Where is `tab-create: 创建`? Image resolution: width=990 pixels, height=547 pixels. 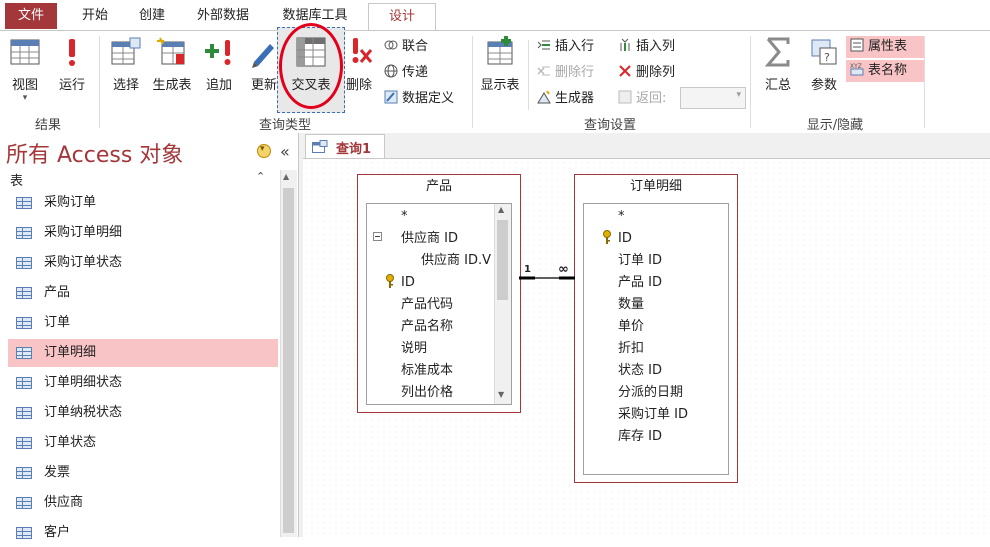
tab-create: 创建 is located at coordinates (152, 16).